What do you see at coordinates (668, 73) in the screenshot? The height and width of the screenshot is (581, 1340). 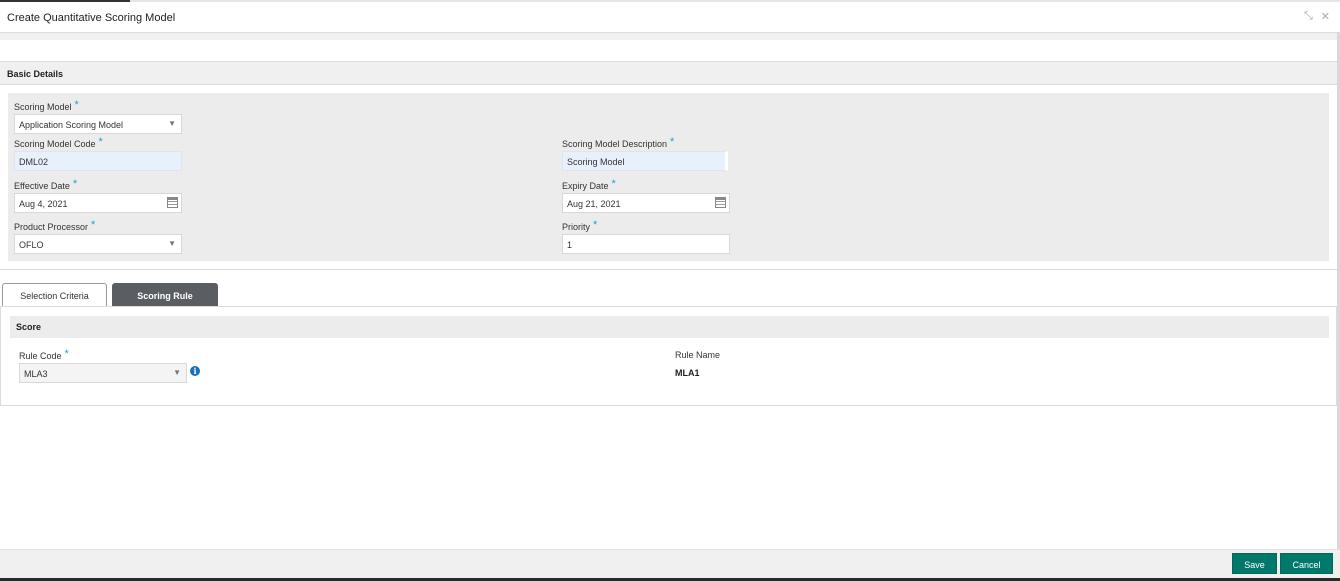 I see `basic-details-header: Basic Details` at bounding box center [668, 73].